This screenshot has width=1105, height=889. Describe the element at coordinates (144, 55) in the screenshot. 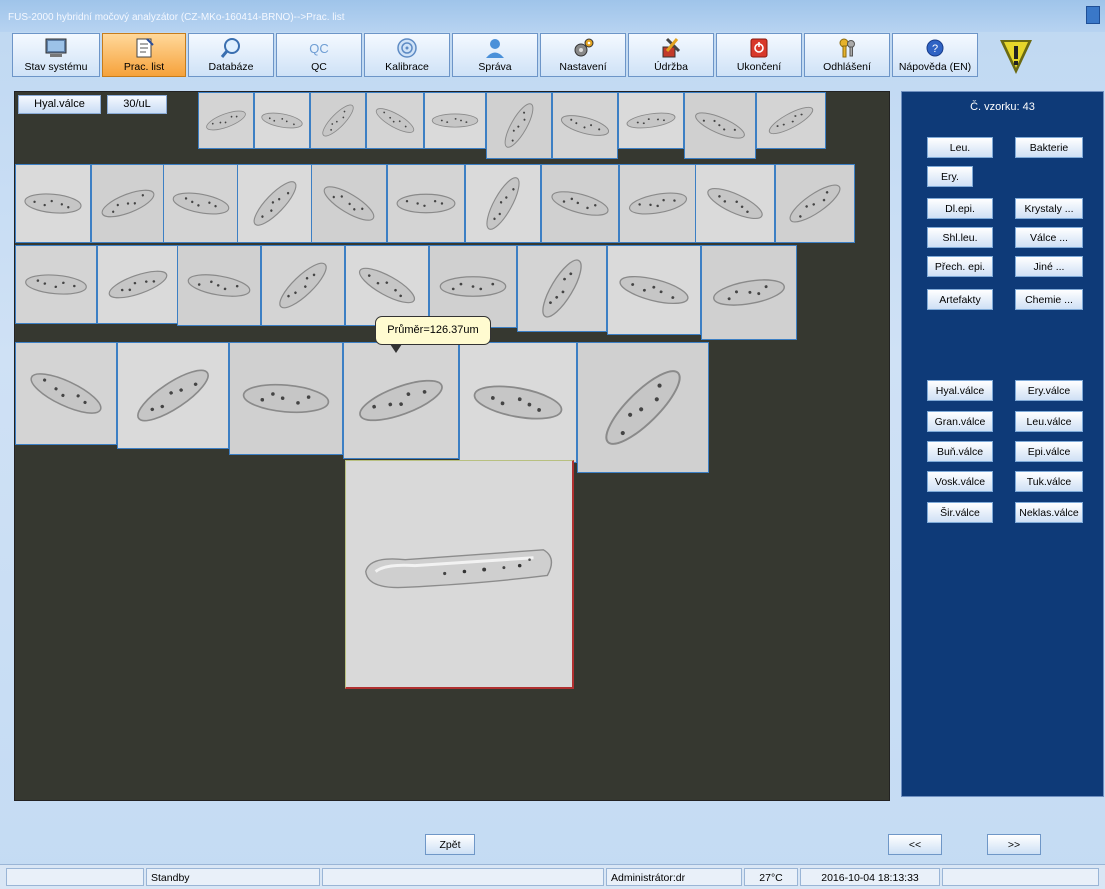

I see `toolbar-button-prac: Prac. list` at that location.